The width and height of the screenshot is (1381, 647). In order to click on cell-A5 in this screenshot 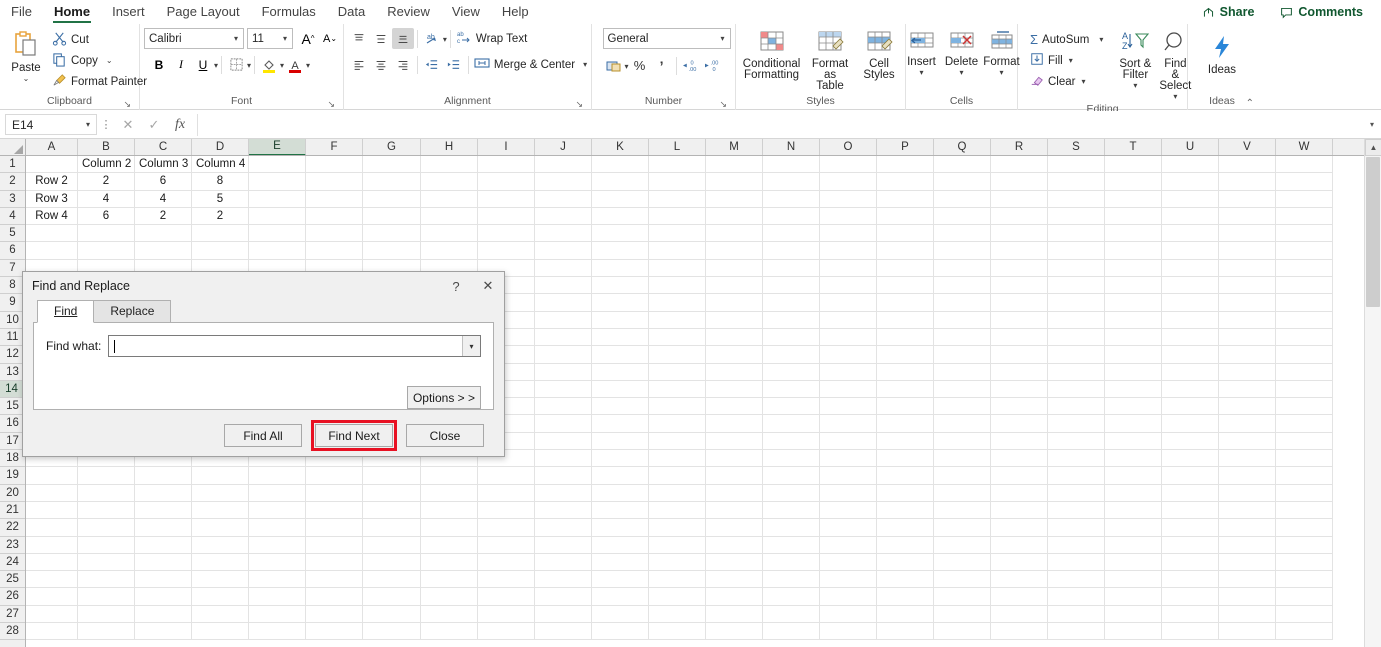, I will do `click(52, 234)`.